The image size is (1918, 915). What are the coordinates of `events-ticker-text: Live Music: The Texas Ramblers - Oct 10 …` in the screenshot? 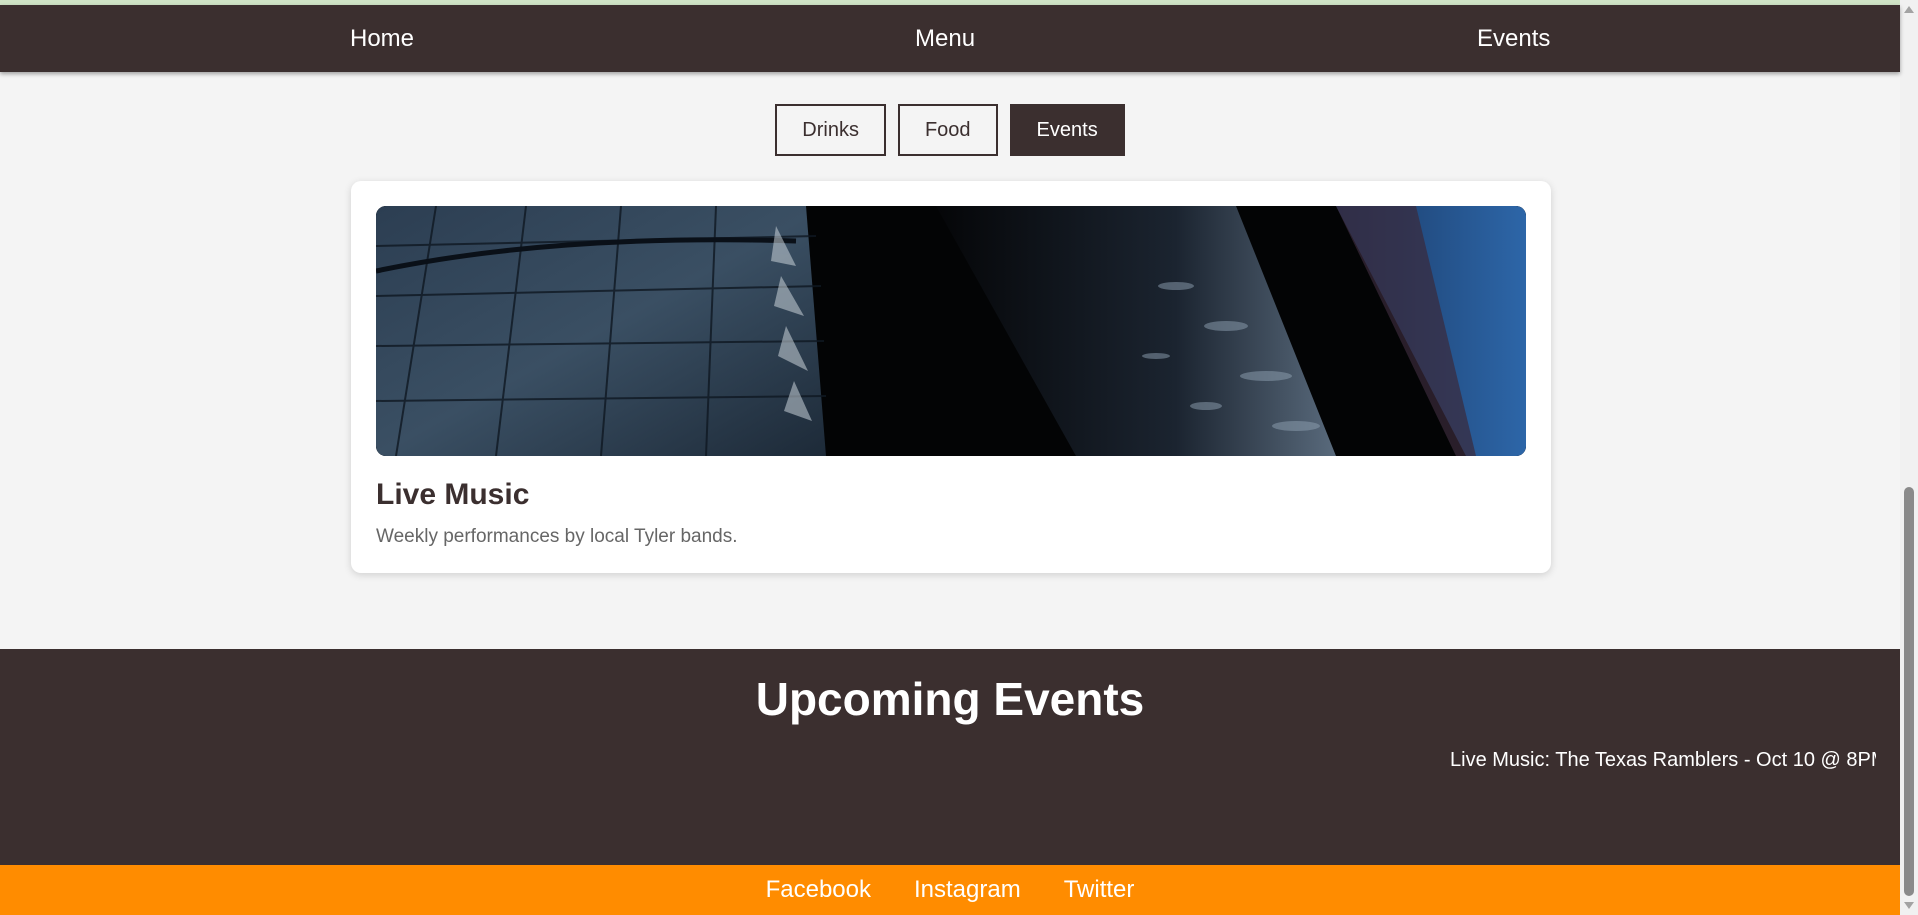 It's located at (1663, 760).